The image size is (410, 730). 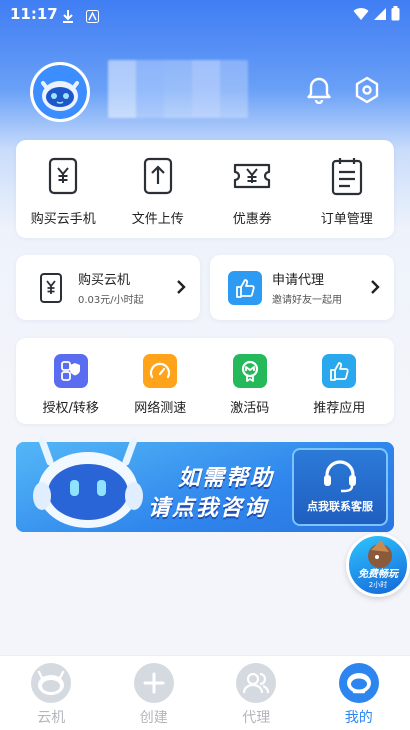 I want to click on tools-card: 授权/转移 网络测速 激活码 推荐应用, so click(x=205, y=381).